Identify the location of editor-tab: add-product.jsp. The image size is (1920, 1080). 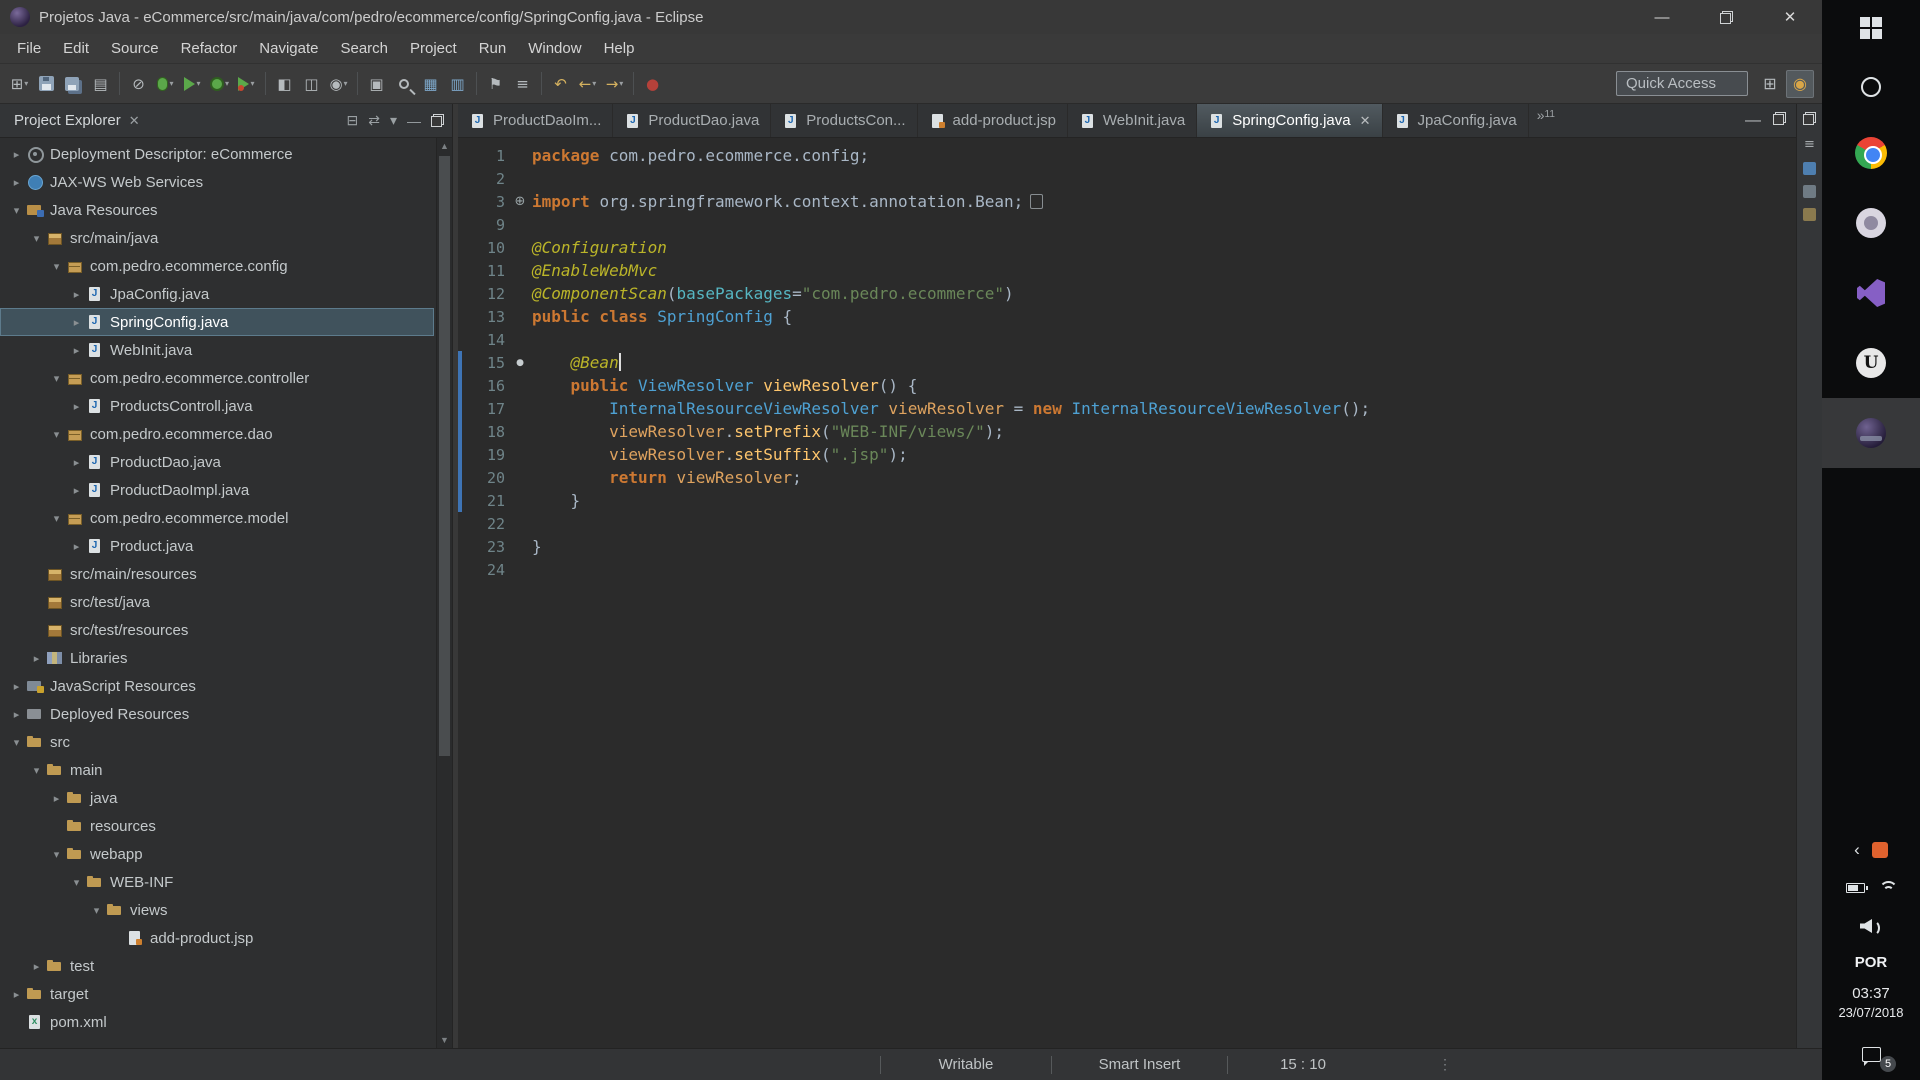
(993, 120).